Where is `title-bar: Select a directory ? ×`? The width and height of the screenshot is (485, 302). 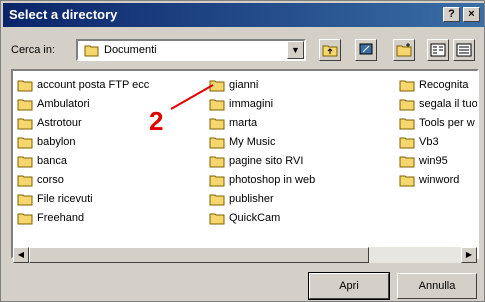 title-bar: Select a directory ? × is located at coordinates (243, 15).